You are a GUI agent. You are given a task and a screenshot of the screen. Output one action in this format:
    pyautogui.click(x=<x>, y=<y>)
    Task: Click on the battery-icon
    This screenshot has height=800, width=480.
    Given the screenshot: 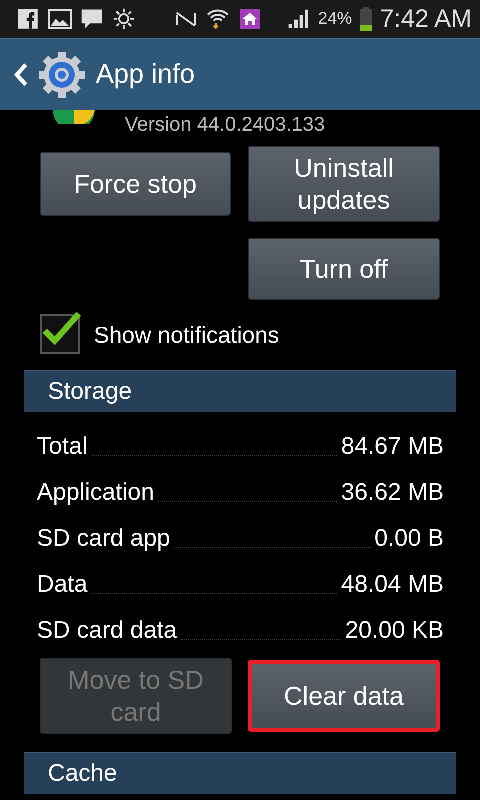 What is the action you would take?
    pyautogui.click(x=366, y=19)
    